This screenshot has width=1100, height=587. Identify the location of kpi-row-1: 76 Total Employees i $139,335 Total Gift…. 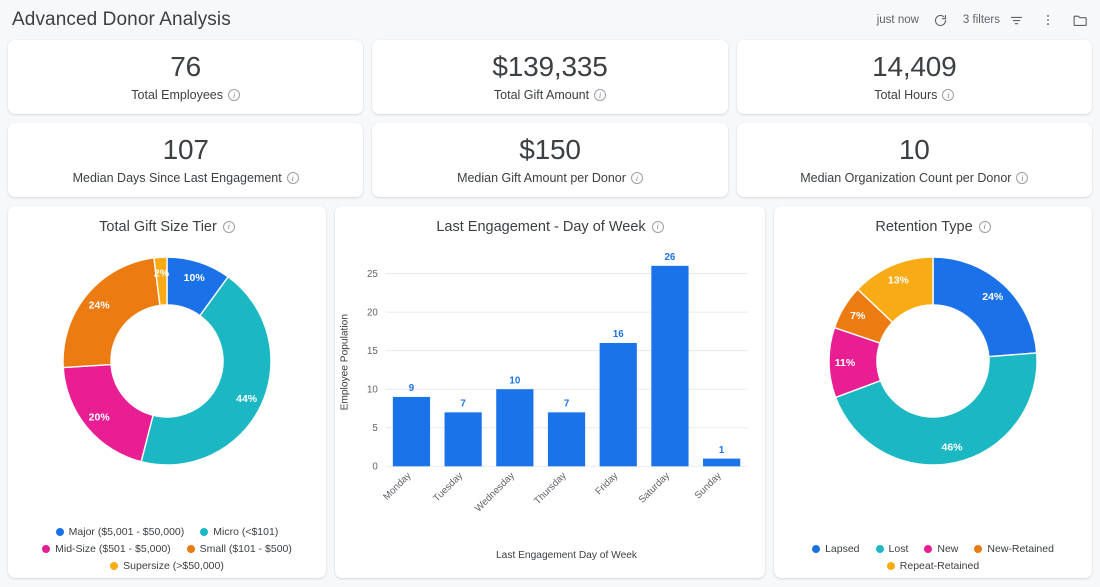
(550, 77).